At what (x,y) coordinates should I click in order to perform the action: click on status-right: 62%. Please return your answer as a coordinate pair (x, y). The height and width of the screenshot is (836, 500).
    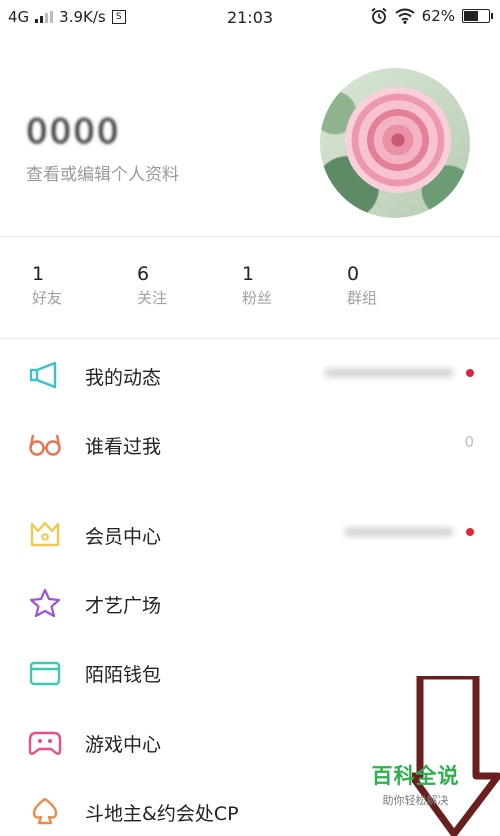
    Looking at the image, I should click on (431, 16).